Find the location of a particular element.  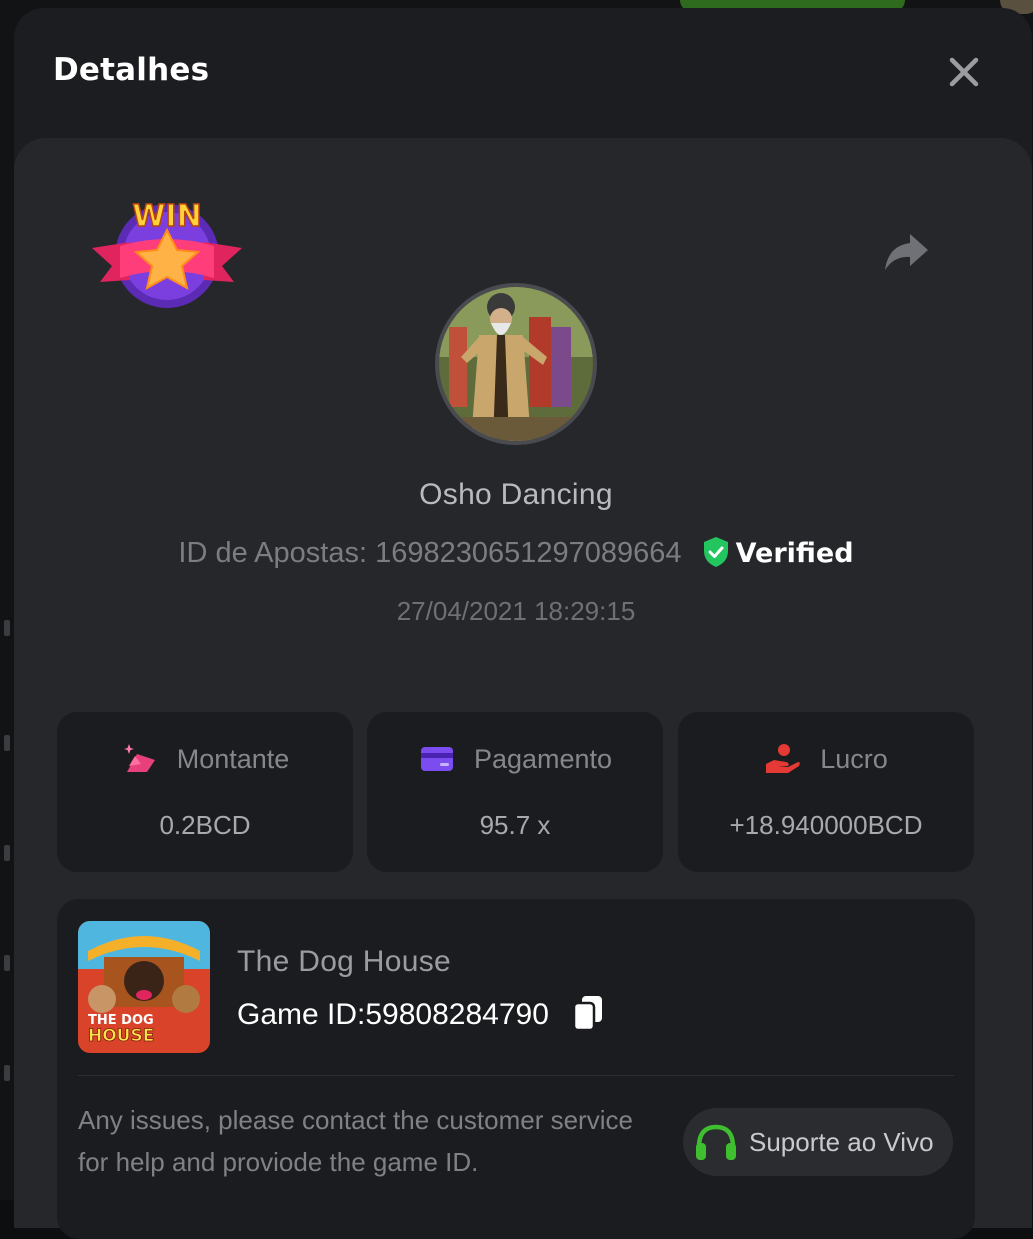

headset-icon is located at coordinates (716, 1142).